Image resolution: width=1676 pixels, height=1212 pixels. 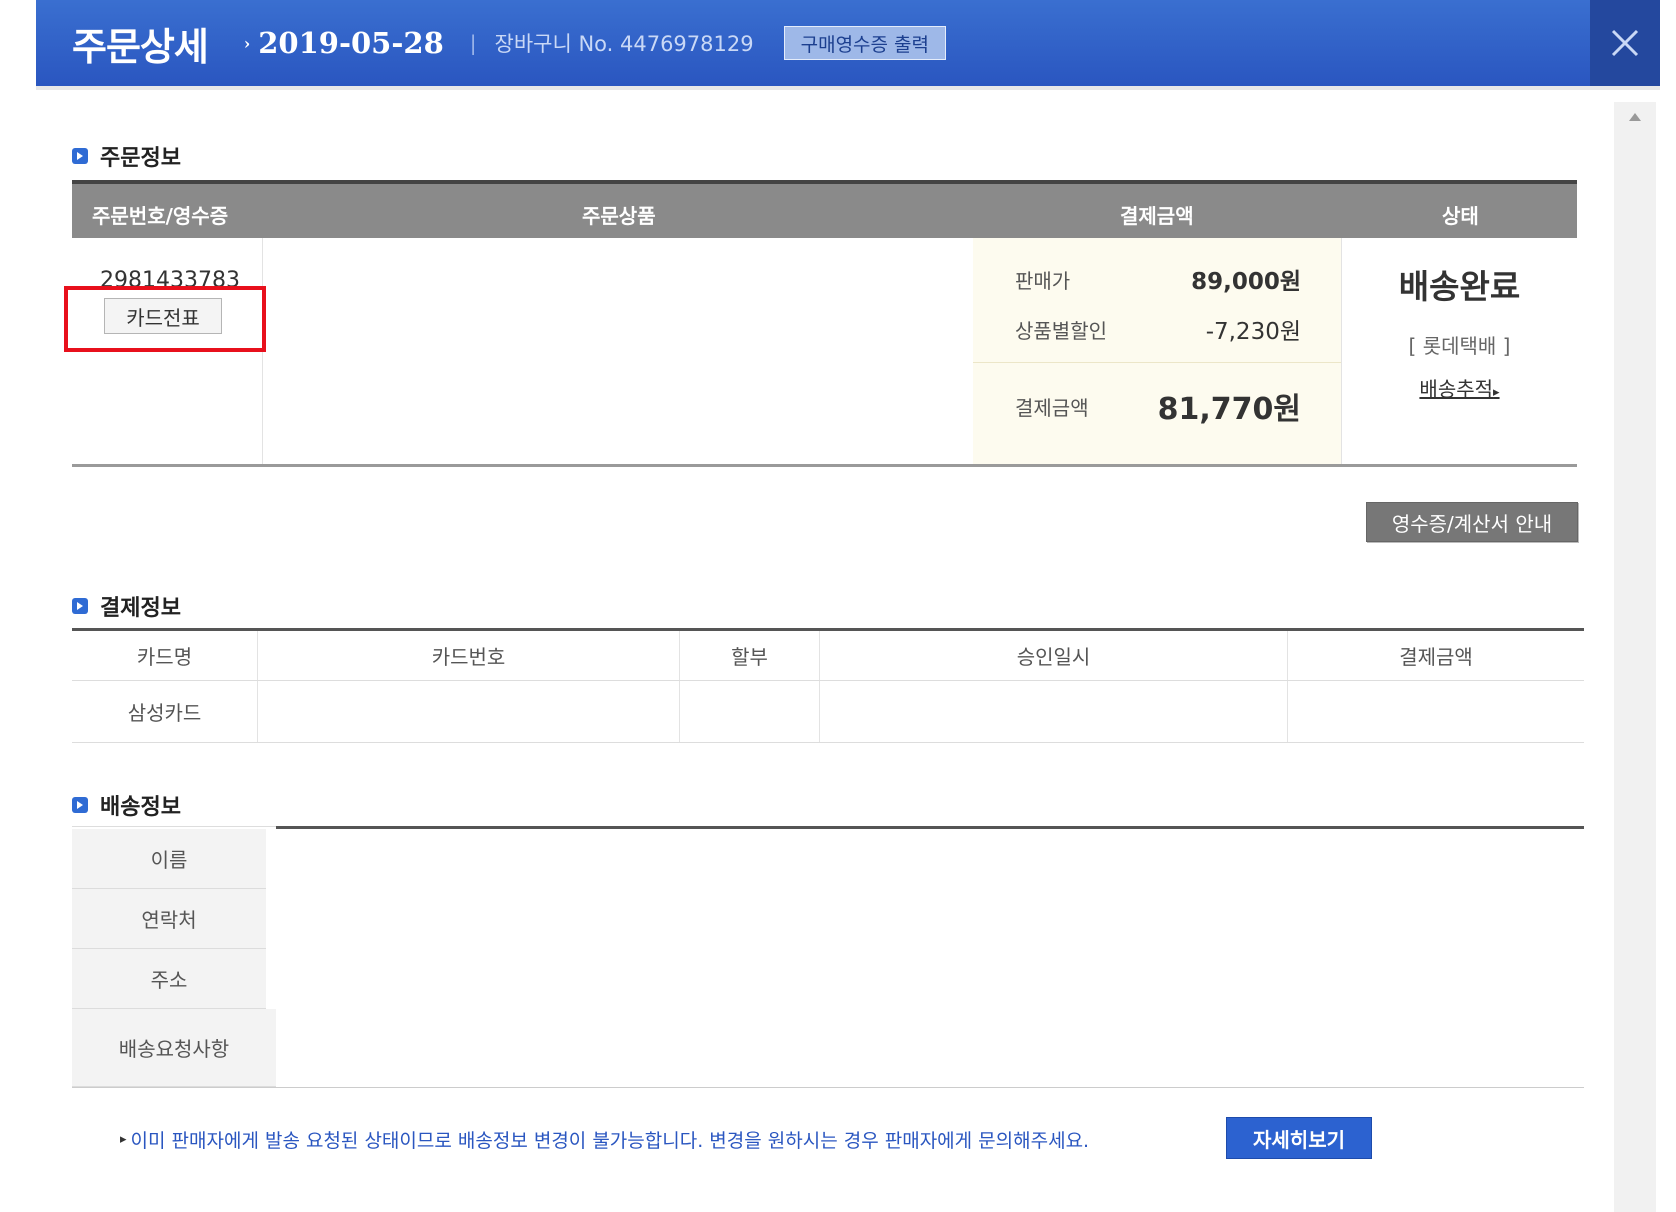 I want to click on payment-section-heading: 결제정보, so click(x=126, y=606).